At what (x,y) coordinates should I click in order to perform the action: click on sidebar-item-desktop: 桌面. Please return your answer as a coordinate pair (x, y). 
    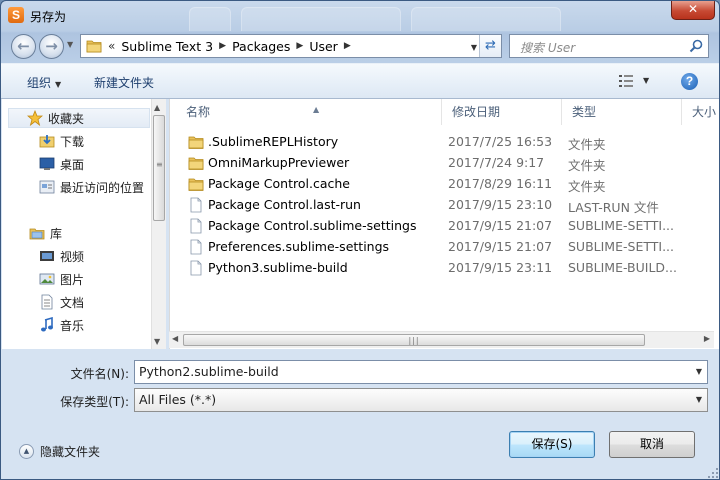
    Looking at the image, I should click on (61, 164).